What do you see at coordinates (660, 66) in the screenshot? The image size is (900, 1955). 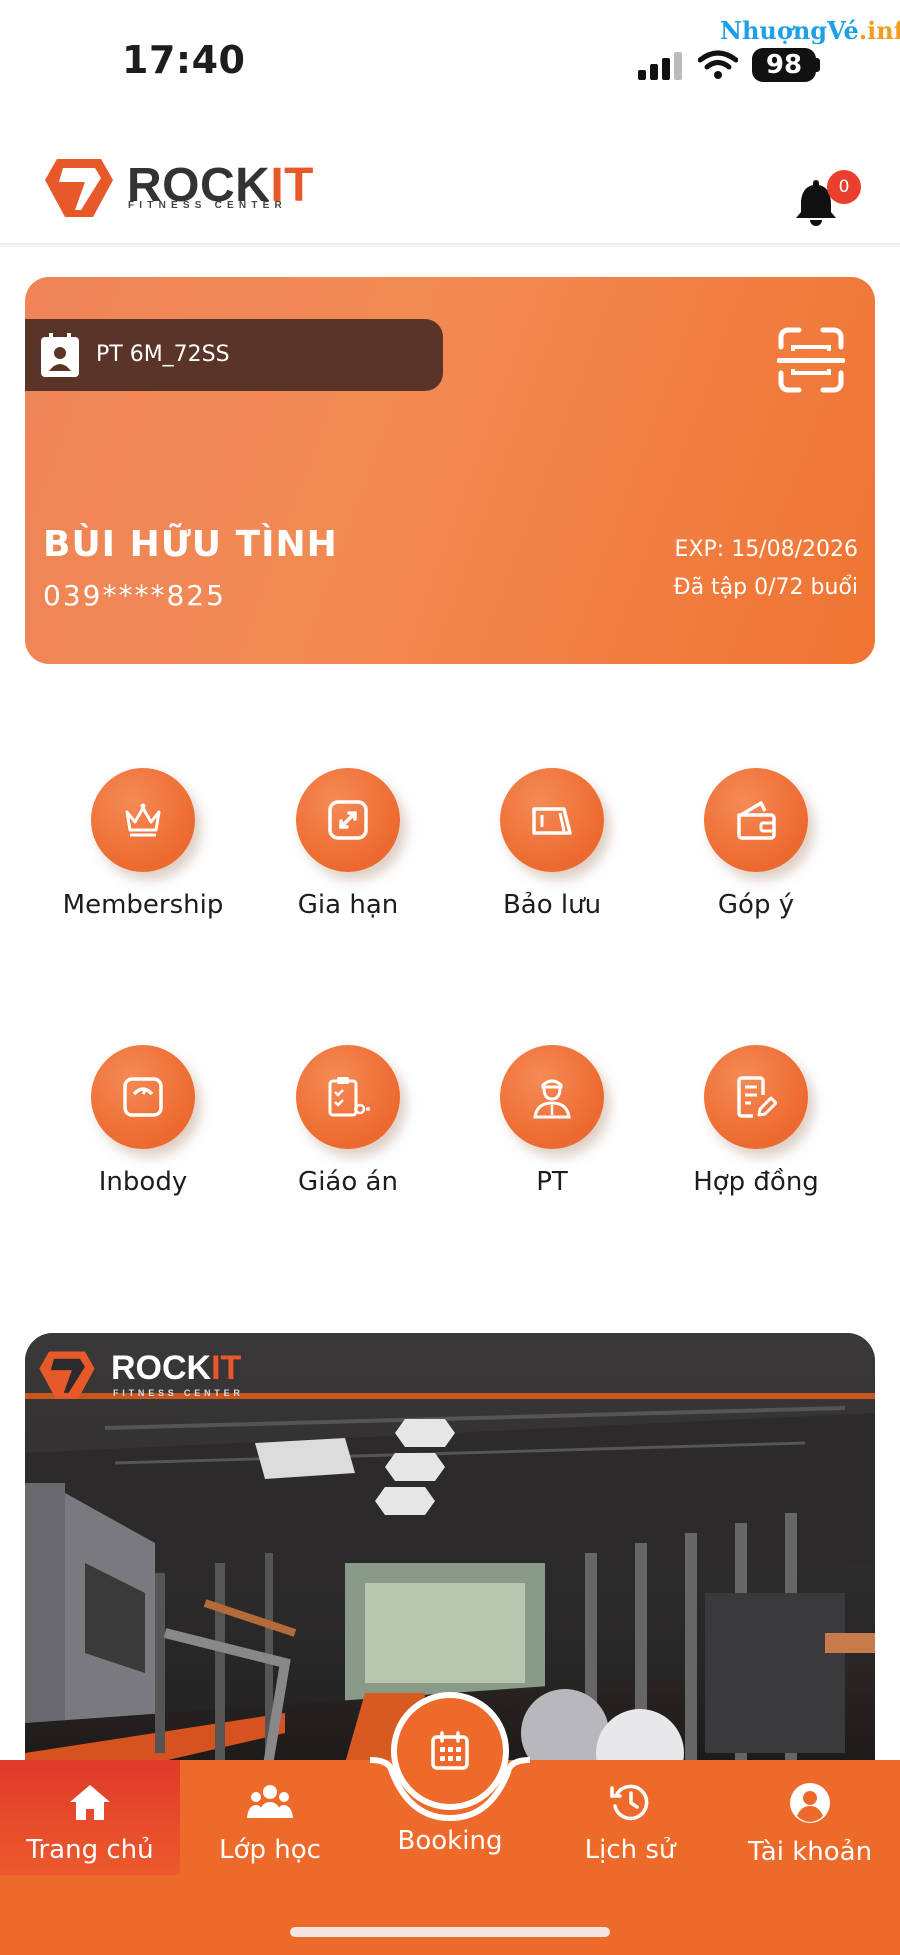 I see `cellular-signal-icon` at bounding box center [660, 66].